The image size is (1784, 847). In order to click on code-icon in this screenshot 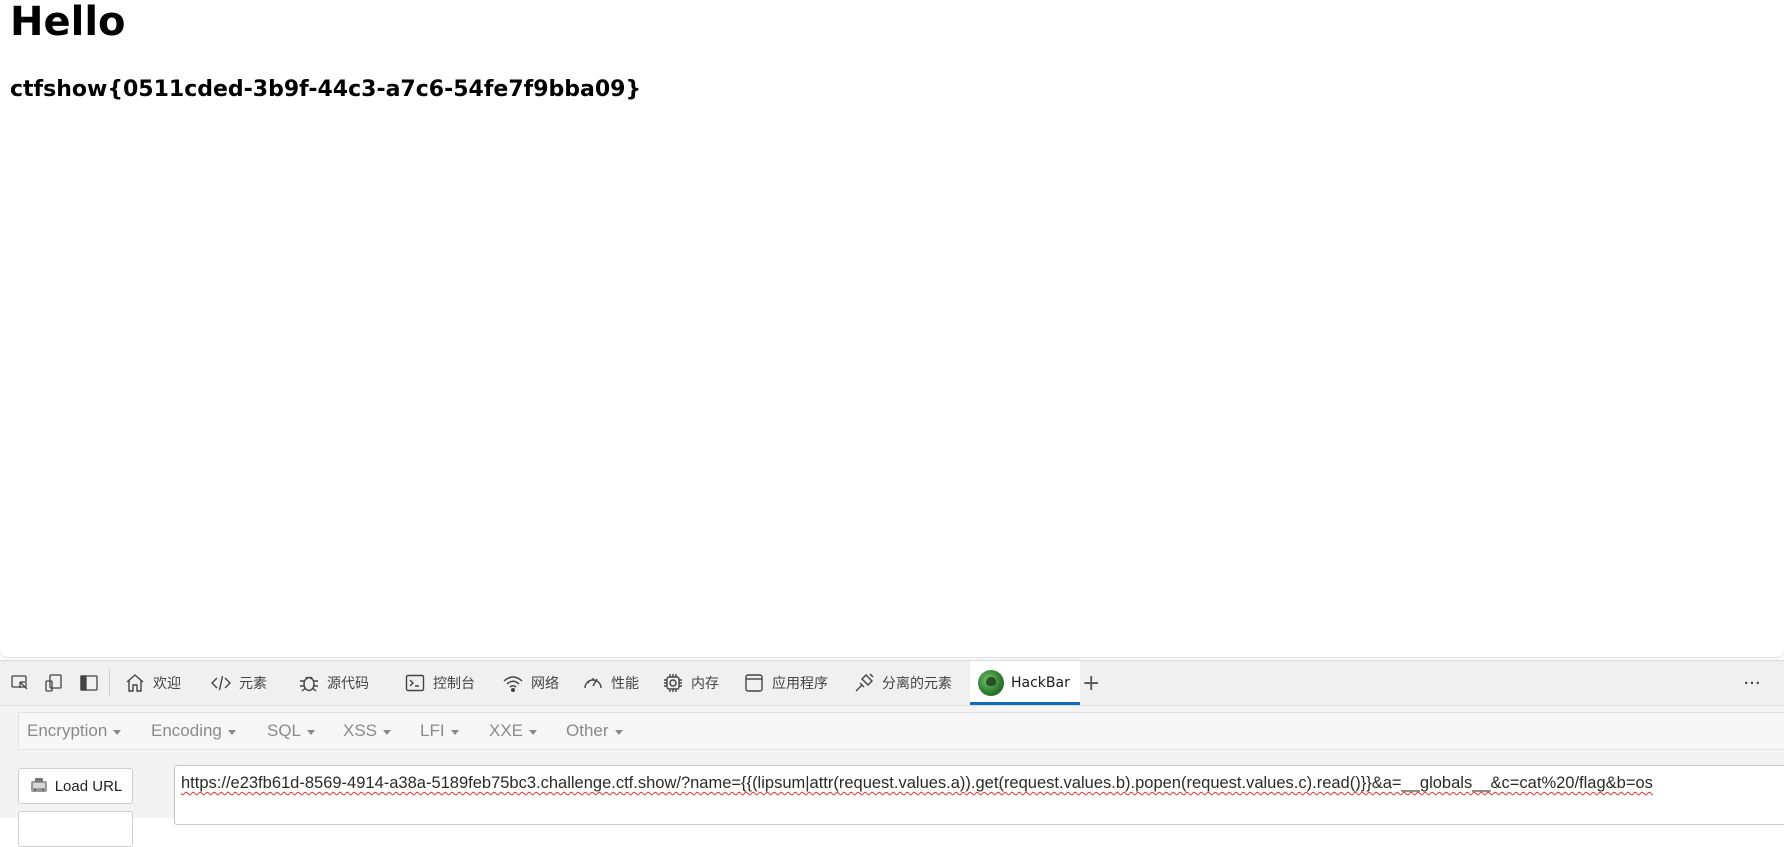, I will do `click(221, 683)`.